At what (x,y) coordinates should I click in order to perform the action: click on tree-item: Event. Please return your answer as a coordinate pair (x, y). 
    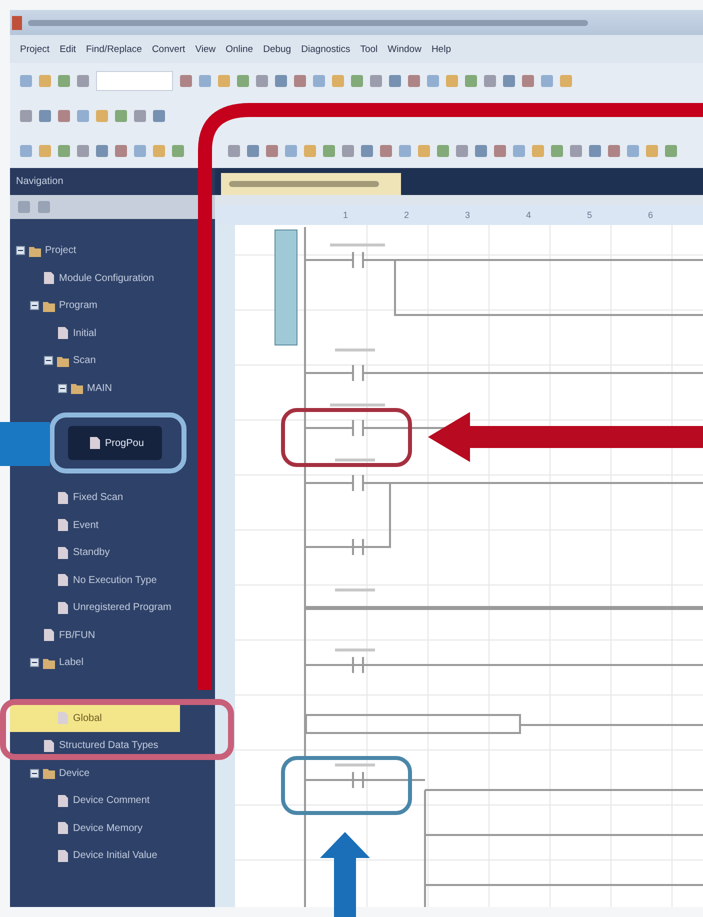
    Looking at the image, I should click on (58, 525).